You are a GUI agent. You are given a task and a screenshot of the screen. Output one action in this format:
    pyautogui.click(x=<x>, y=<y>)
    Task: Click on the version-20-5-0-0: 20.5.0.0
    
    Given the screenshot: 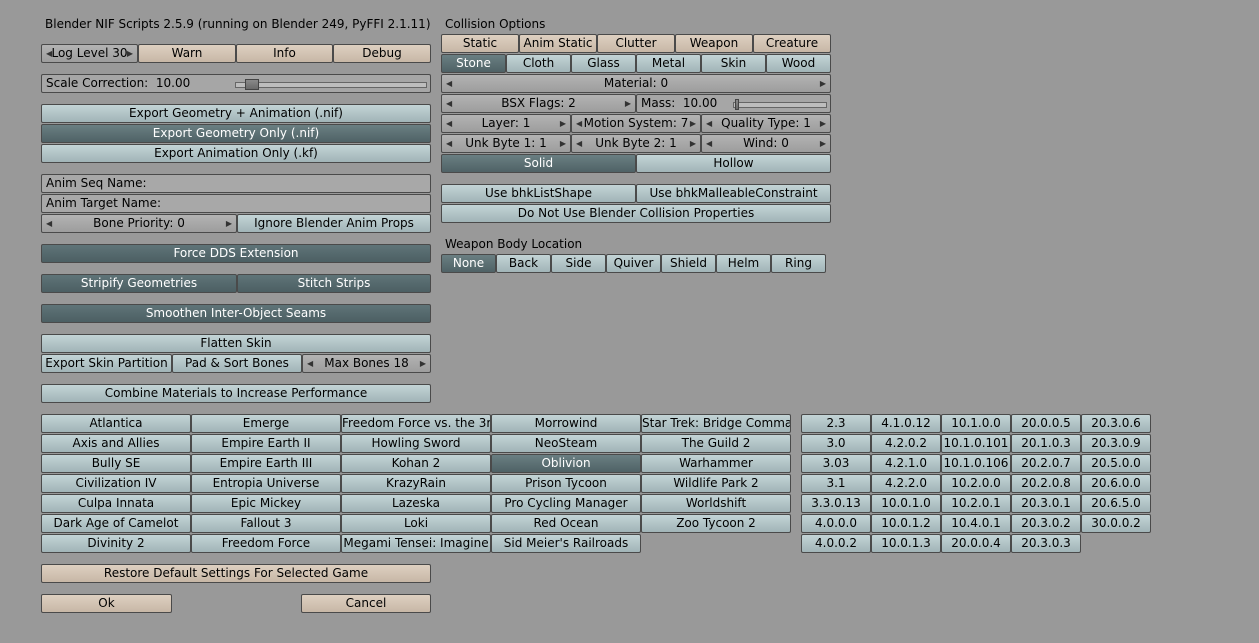 What is the action you would take?
    pyautogui.click(x=1116, y=463)
    